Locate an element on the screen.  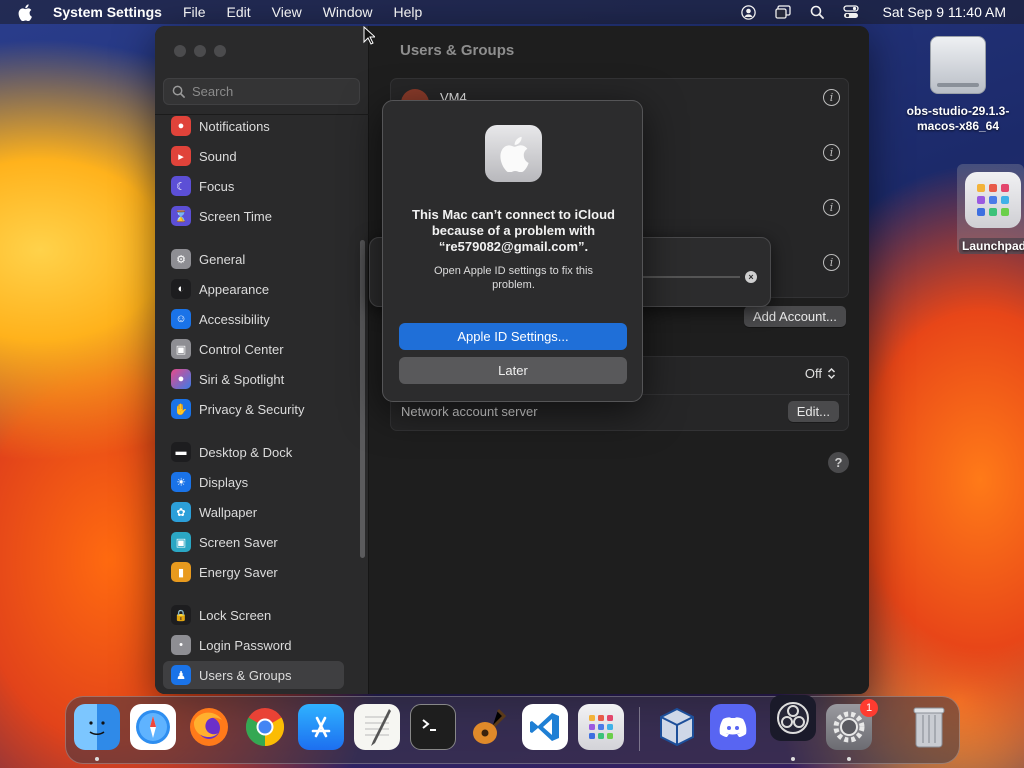
sidebar-item-general: ⚙ General is located at coordinates (253, 259).